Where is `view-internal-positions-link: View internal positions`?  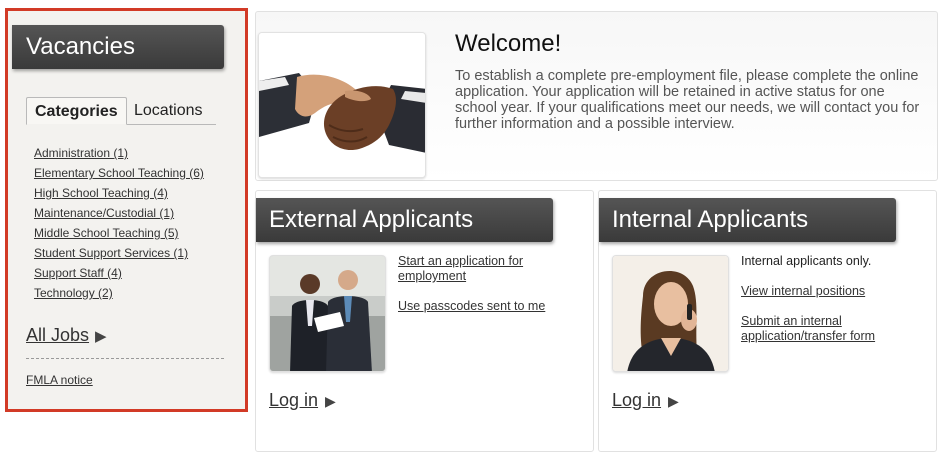
view-internal-positions-link: View internal positions is located at coordinates (803, 291).